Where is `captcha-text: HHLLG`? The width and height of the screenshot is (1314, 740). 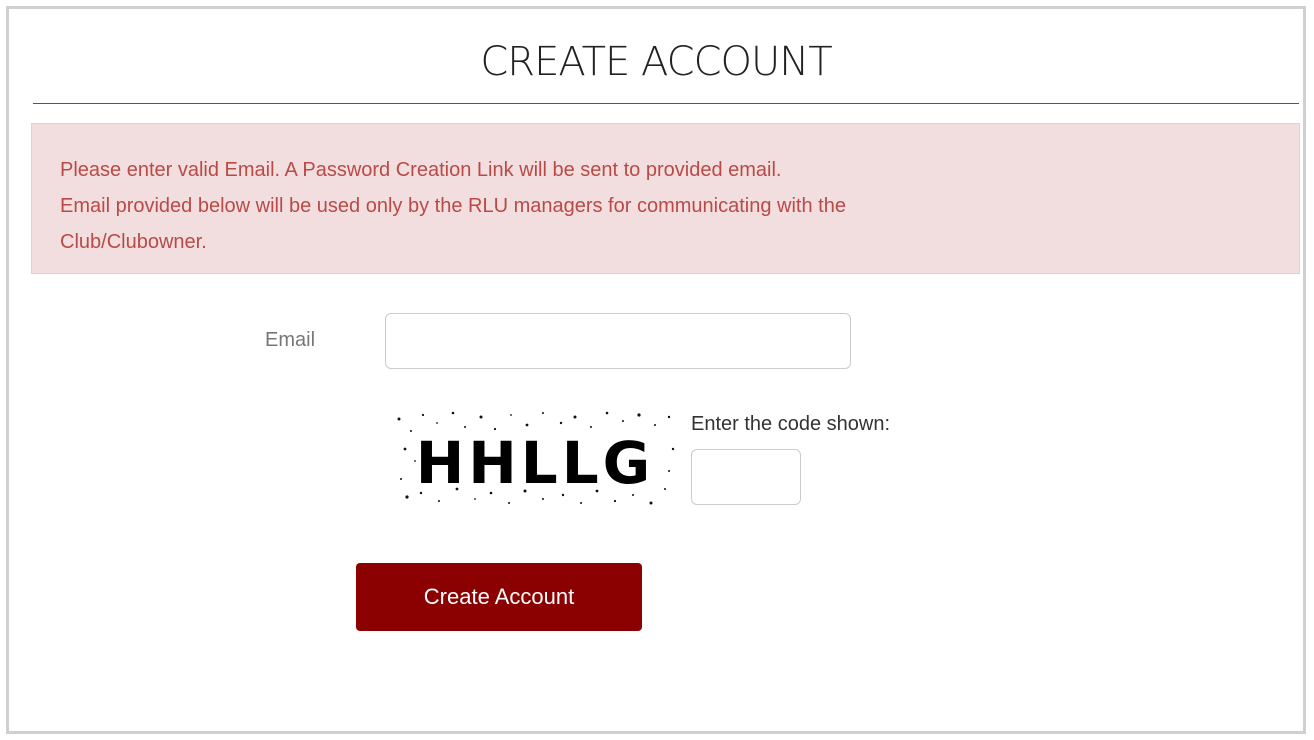
captcha-text: HHLLG is located at coordinates (535, 463).